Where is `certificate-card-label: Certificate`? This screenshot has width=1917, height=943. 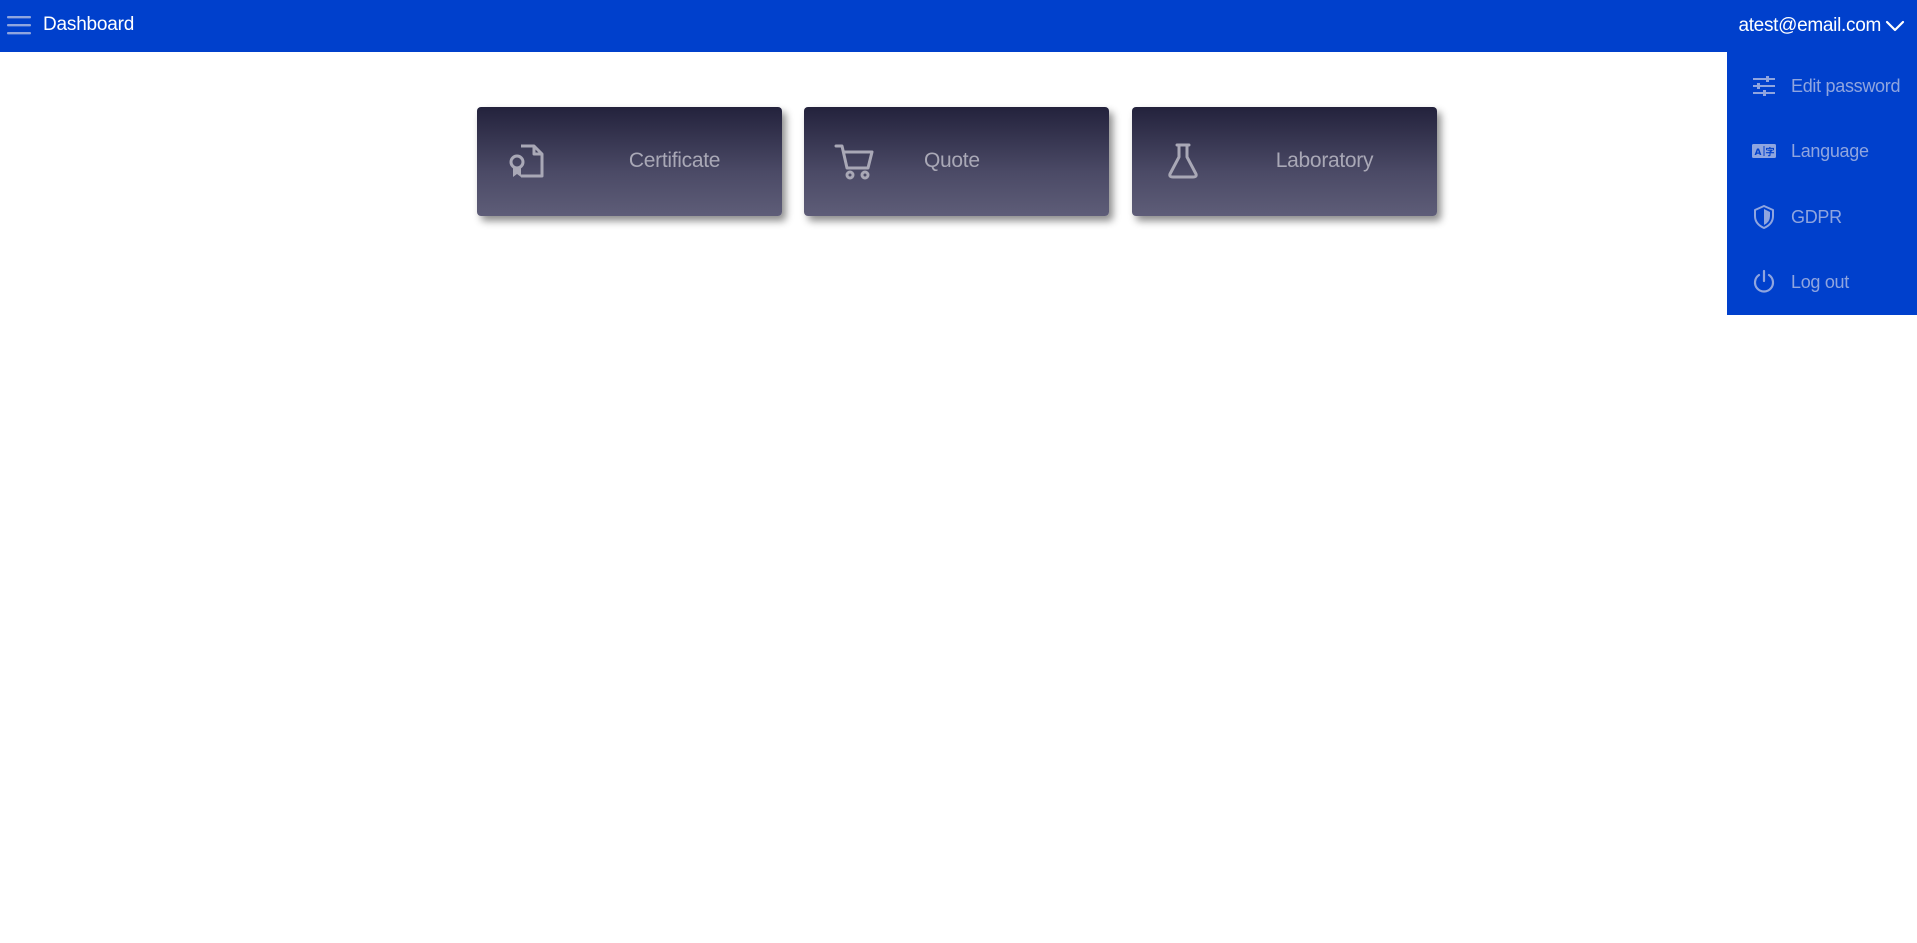
certificate-card-label: Certificate is located at coordinates (674, 160).